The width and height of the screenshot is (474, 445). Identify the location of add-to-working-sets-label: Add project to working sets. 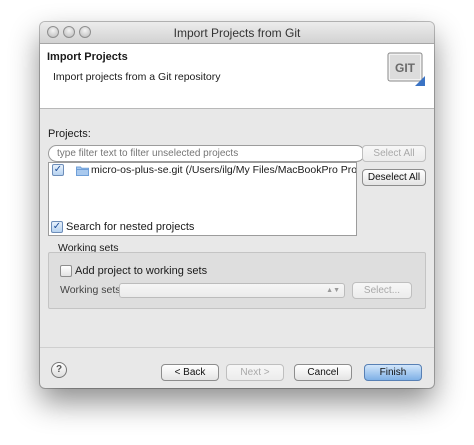
(141, 271).